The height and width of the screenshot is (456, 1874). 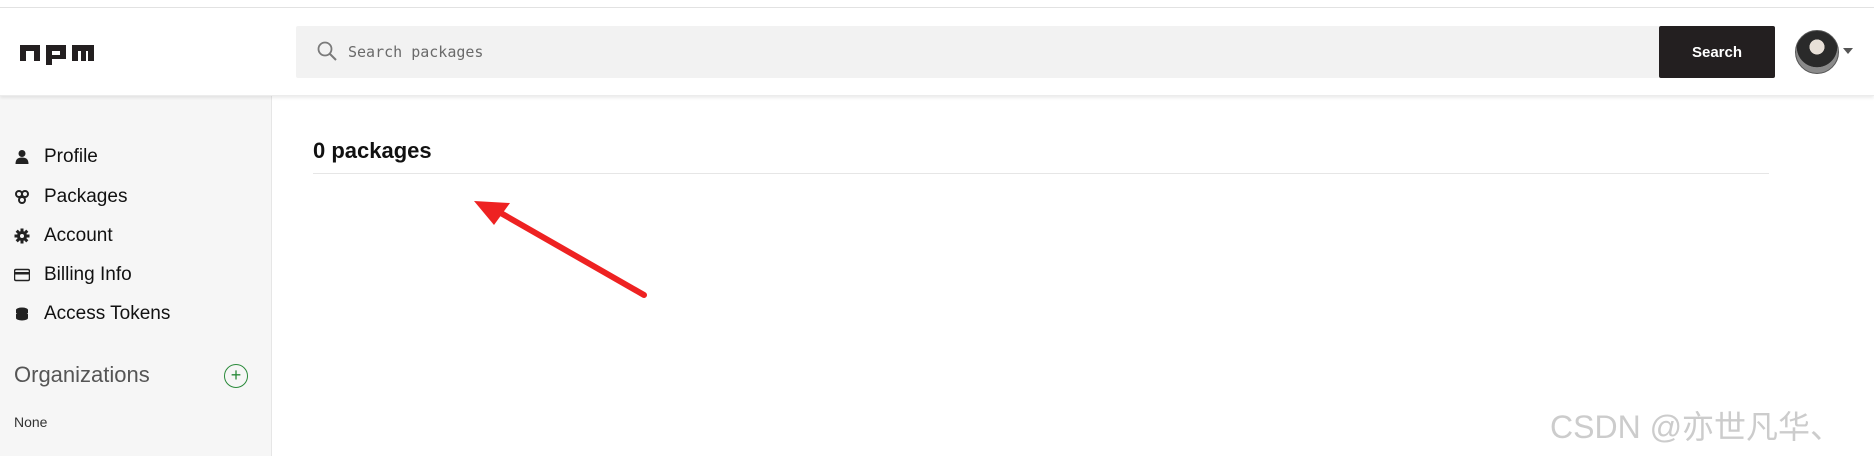 What do you see at coordinates (1041, 173) in the screenshot?
I see `divider` at bounding box center [1041, 173].